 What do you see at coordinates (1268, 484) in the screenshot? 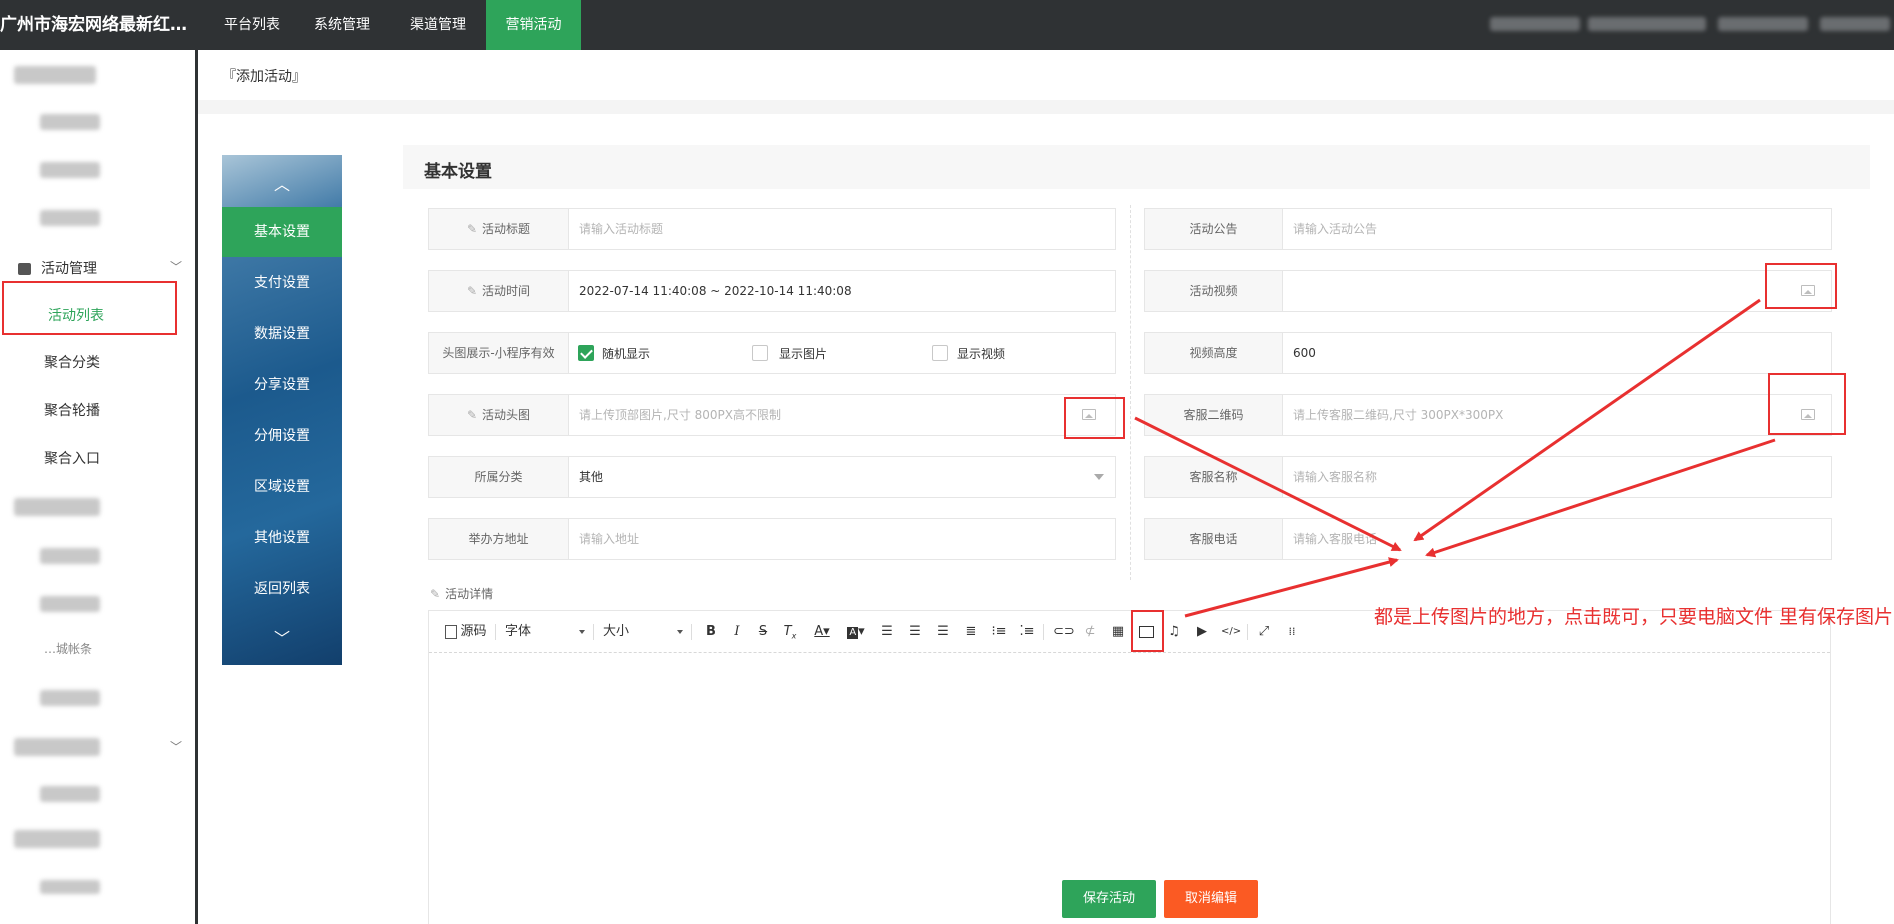
I see `arrow-from-head-image` at bounding box center [1268, 484].